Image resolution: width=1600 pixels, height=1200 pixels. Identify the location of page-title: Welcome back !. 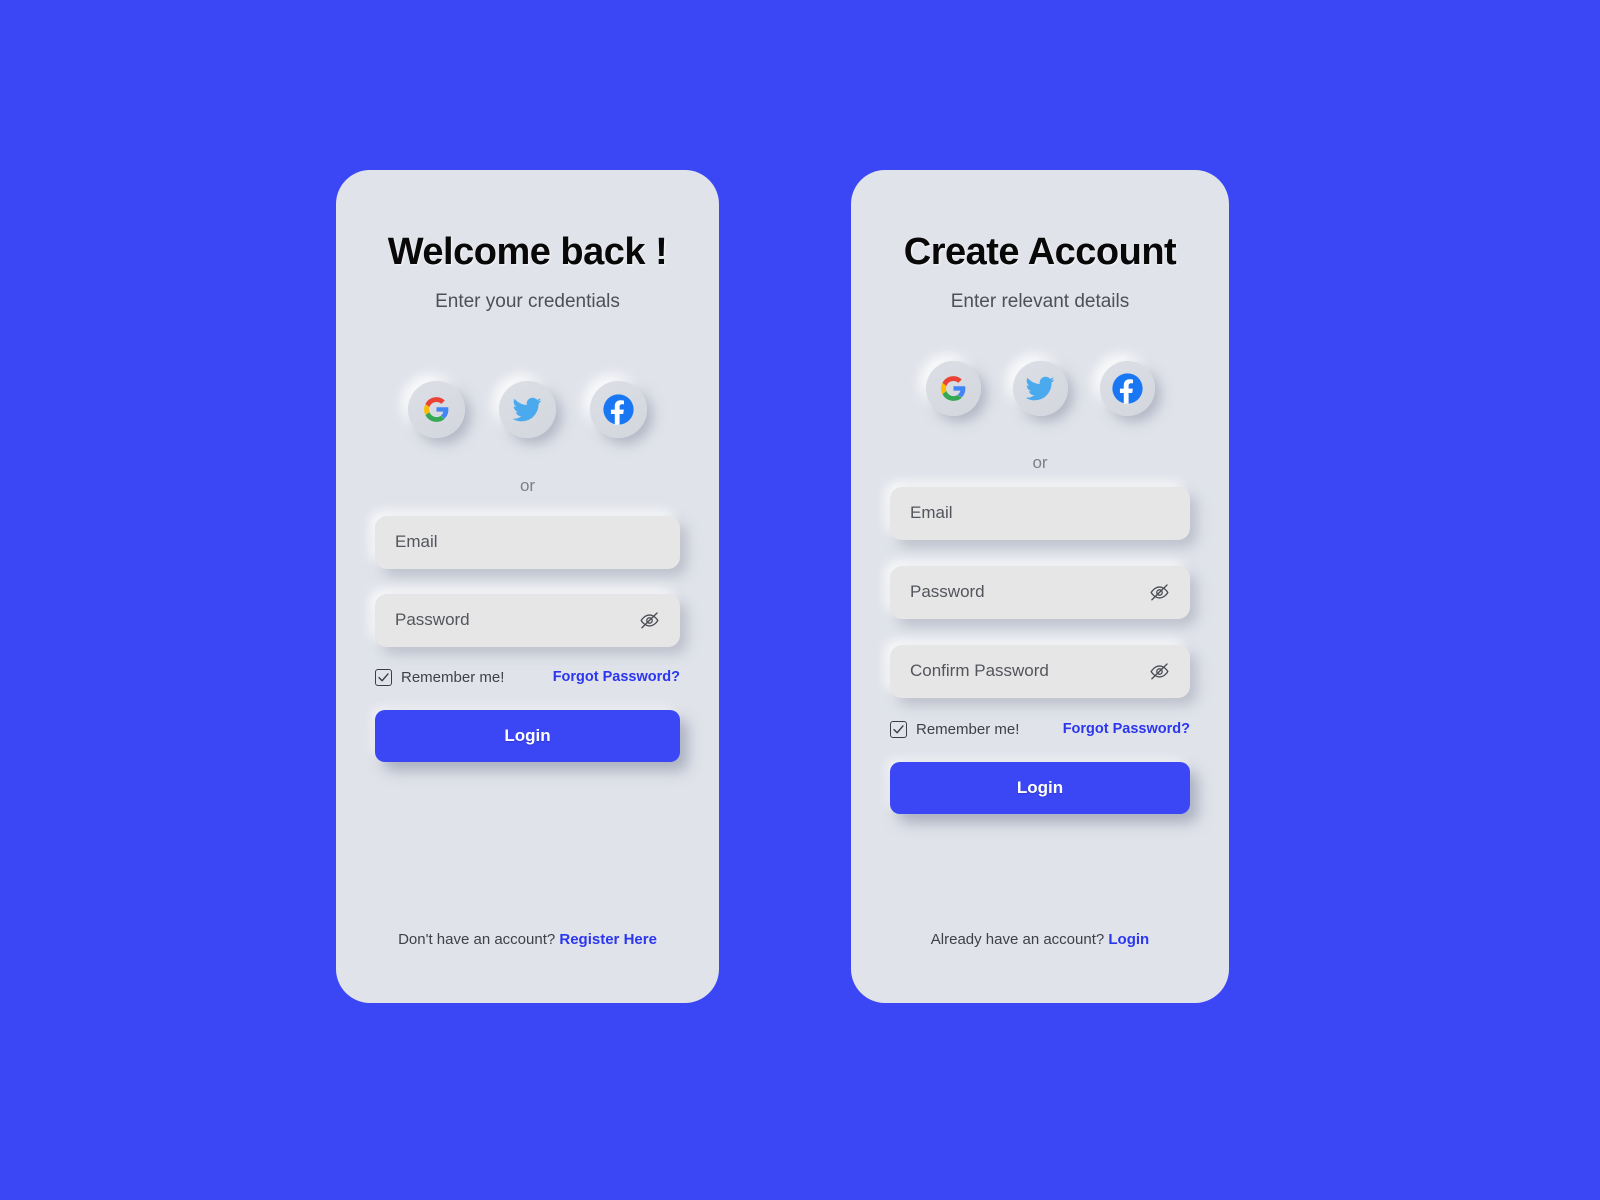
(527, 252).